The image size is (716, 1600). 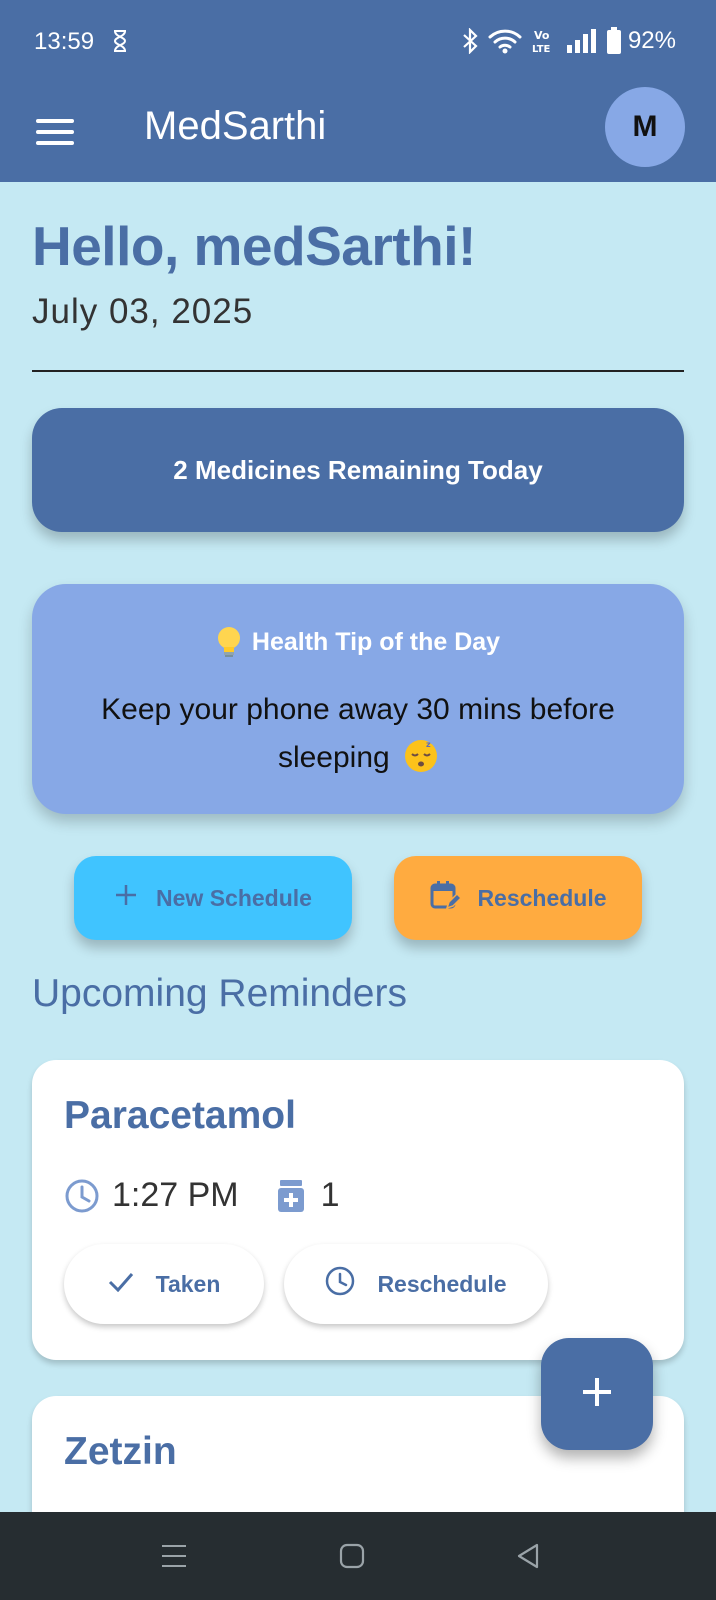 I want to click on health-tip-header: Health Tip of the Day, so click(x=358, y=642).